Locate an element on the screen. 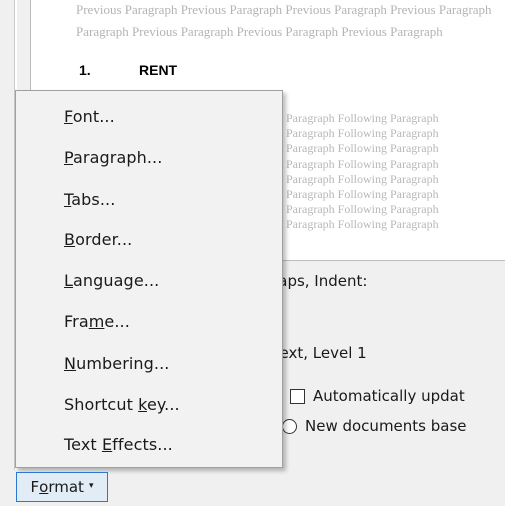 The width and height of the screenshot is (505, 506). new-documents-label: New documents base is located at coordinates (386, 426).